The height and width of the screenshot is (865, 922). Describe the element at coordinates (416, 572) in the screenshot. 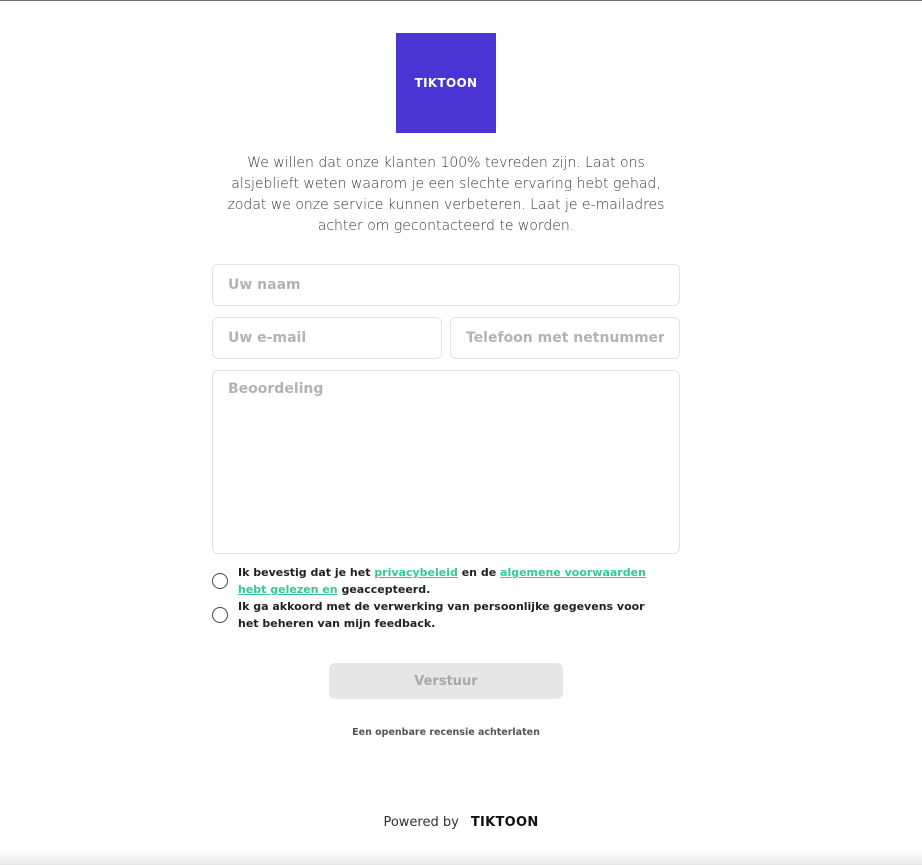

I see `privacy-policy-link: privacybeleid` at that location.